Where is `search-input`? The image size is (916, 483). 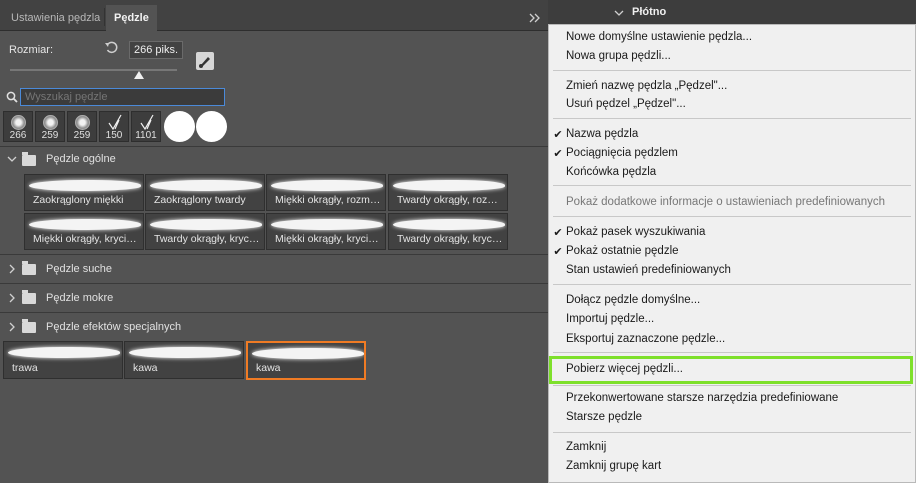 search-input is located at coordinates (122, 97).